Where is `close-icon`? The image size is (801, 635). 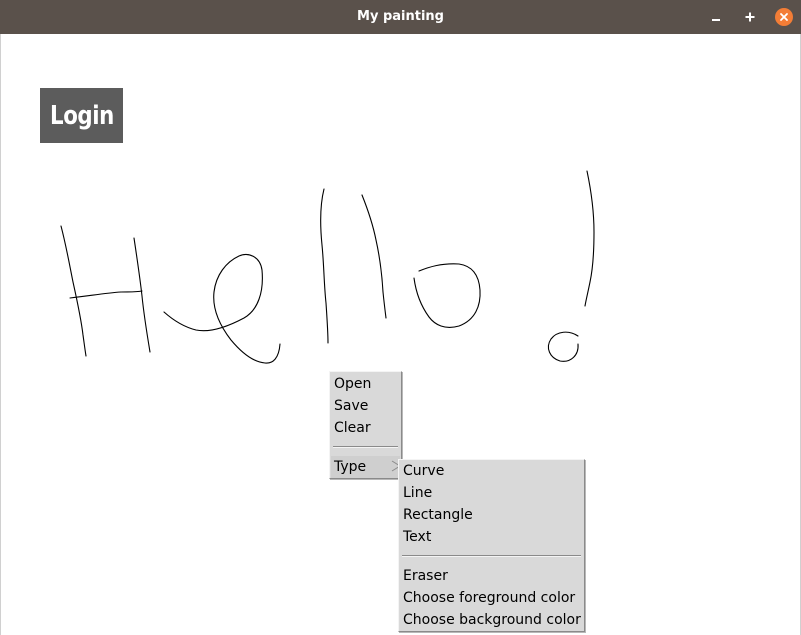
close-icon is located at coordinates (784, 17).